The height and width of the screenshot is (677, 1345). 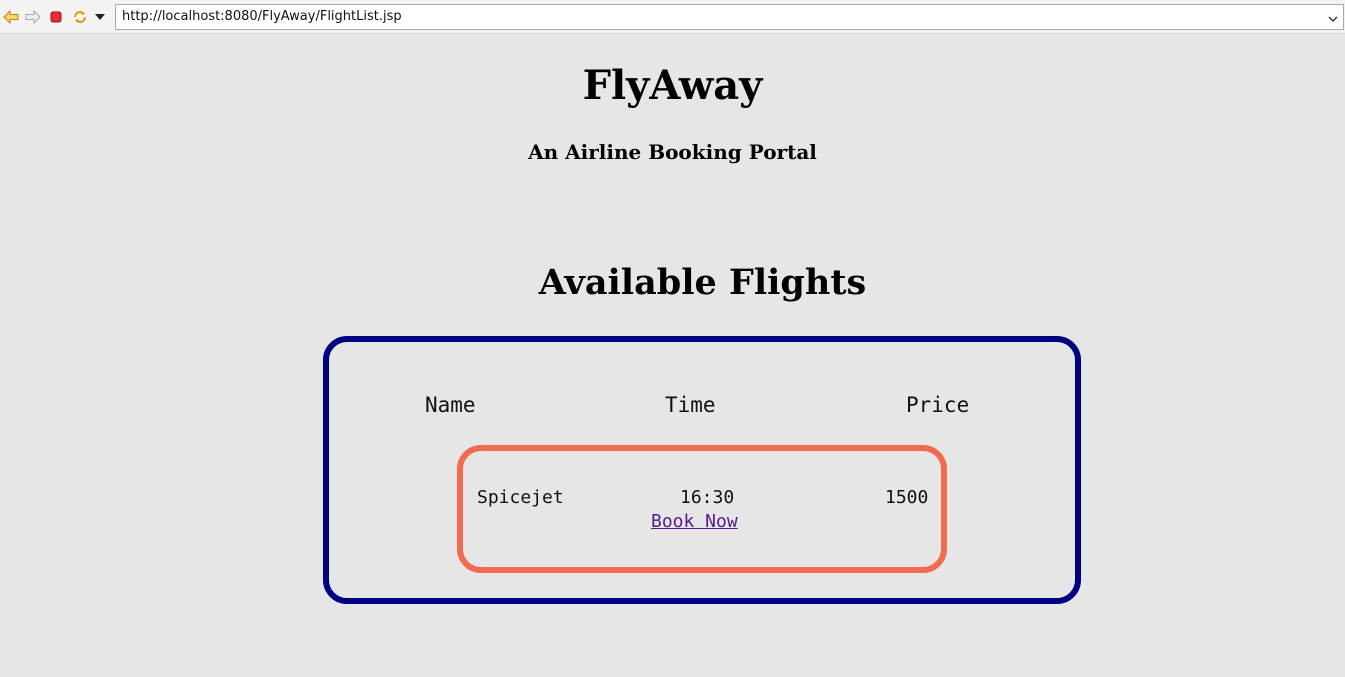 I want to click on history-dropdown-button, so click(x=100, y=17).